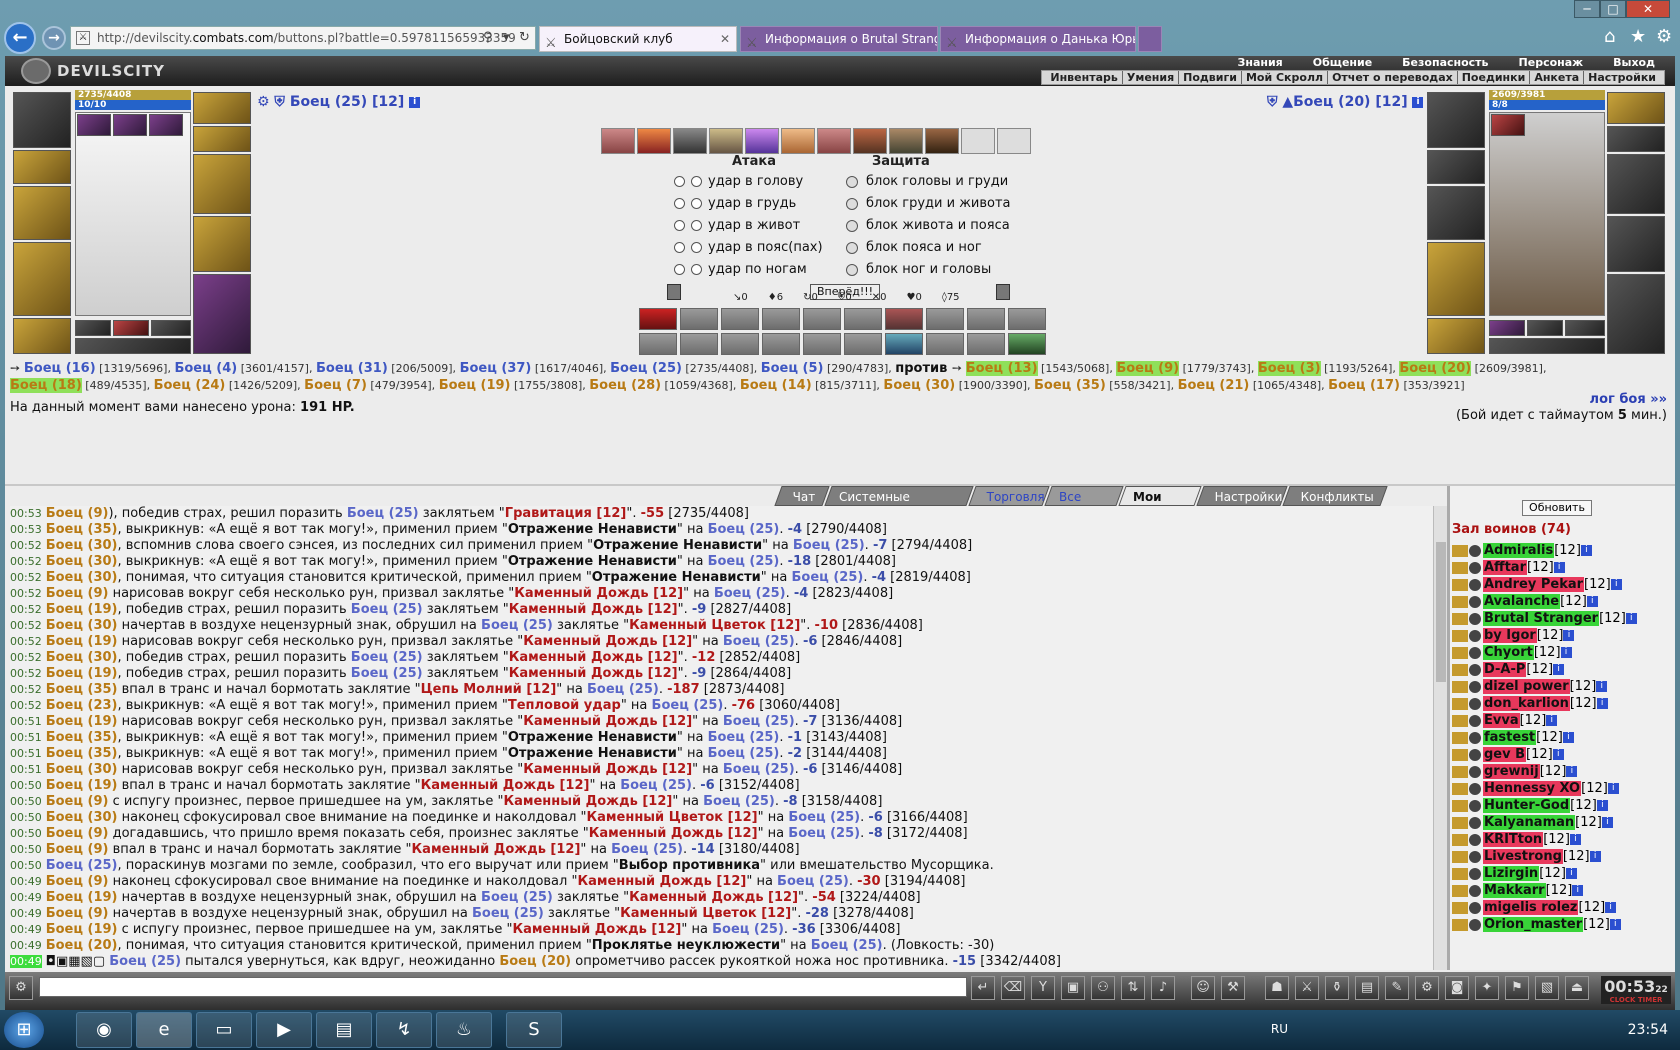 This screenshot has height=1050, width=1680. I want to click on fighter-name: Боец (7), so click(335, 385).